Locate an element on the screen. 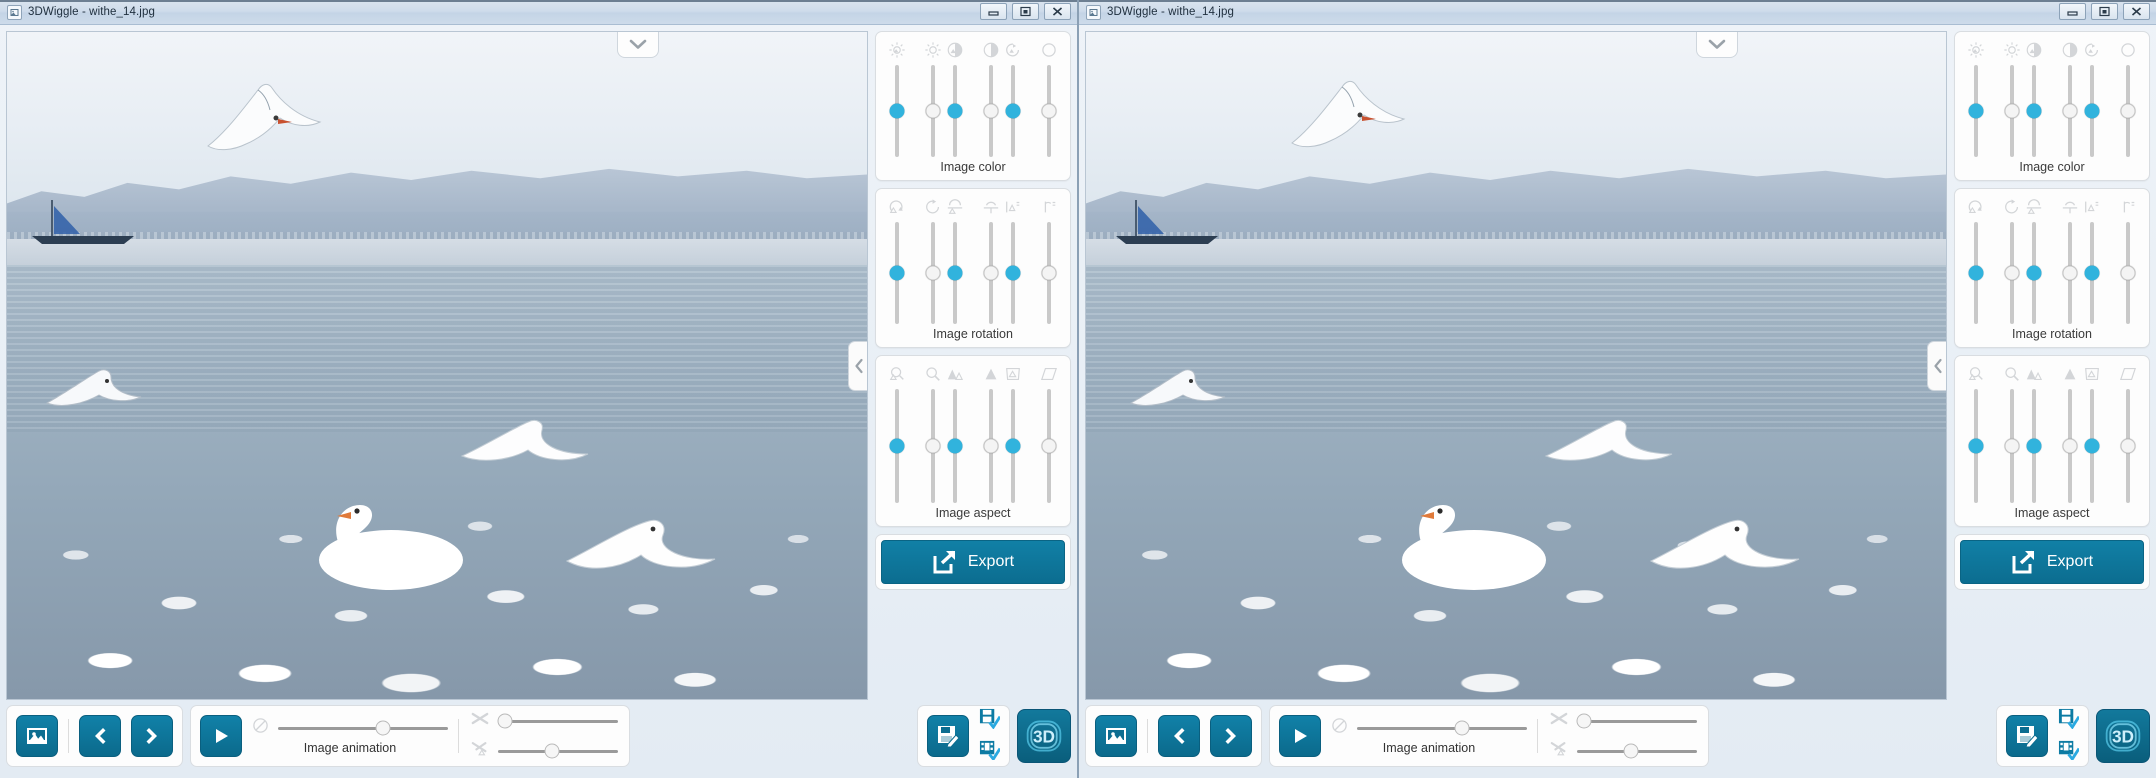  titlebar-left: 3DWiggle - withe_14.jpg is located at coordinates (538, 12).